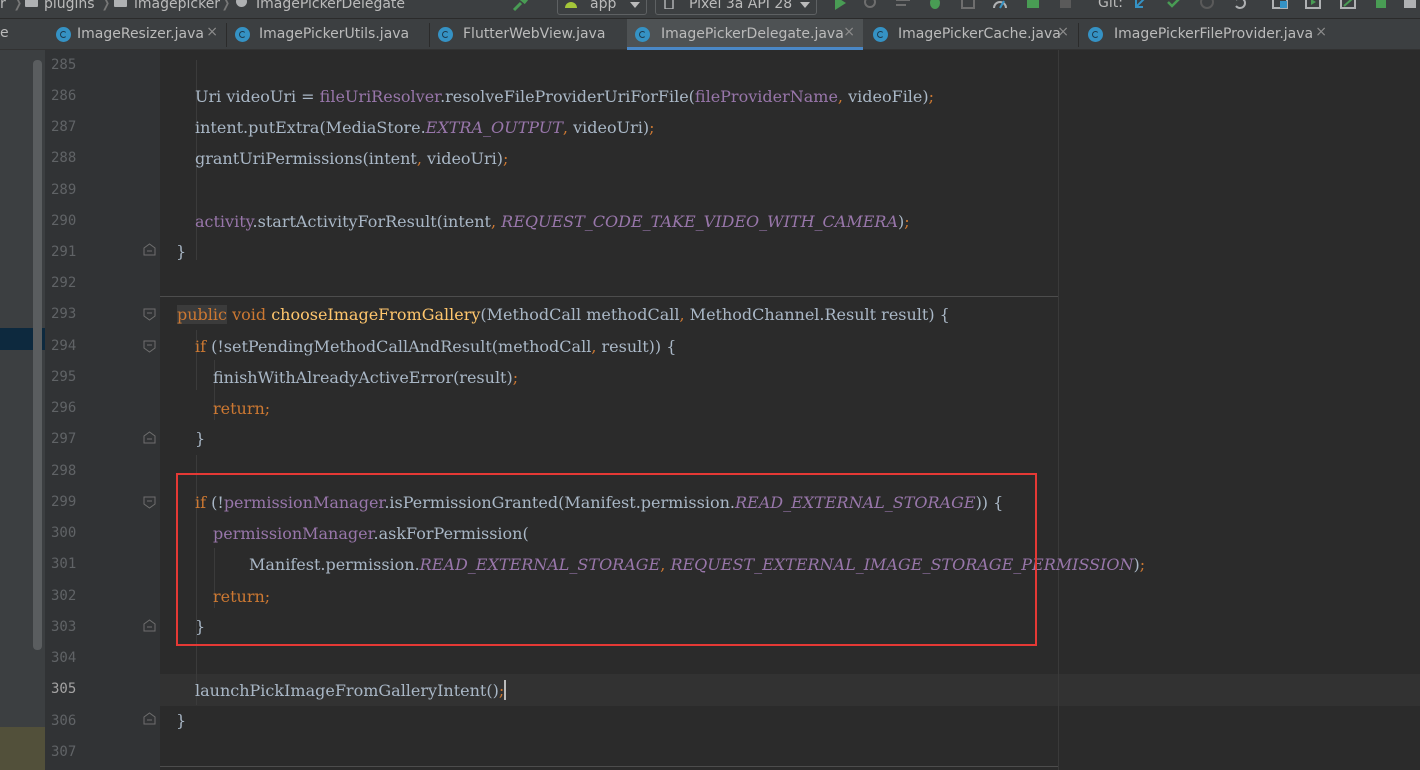 The width and height of the screenshot is (1420, 770). Describe the element at coordinates (177, 6) in the screenshot. I see `breadcrumb-item-imagepicker: imagepicker` at that location.